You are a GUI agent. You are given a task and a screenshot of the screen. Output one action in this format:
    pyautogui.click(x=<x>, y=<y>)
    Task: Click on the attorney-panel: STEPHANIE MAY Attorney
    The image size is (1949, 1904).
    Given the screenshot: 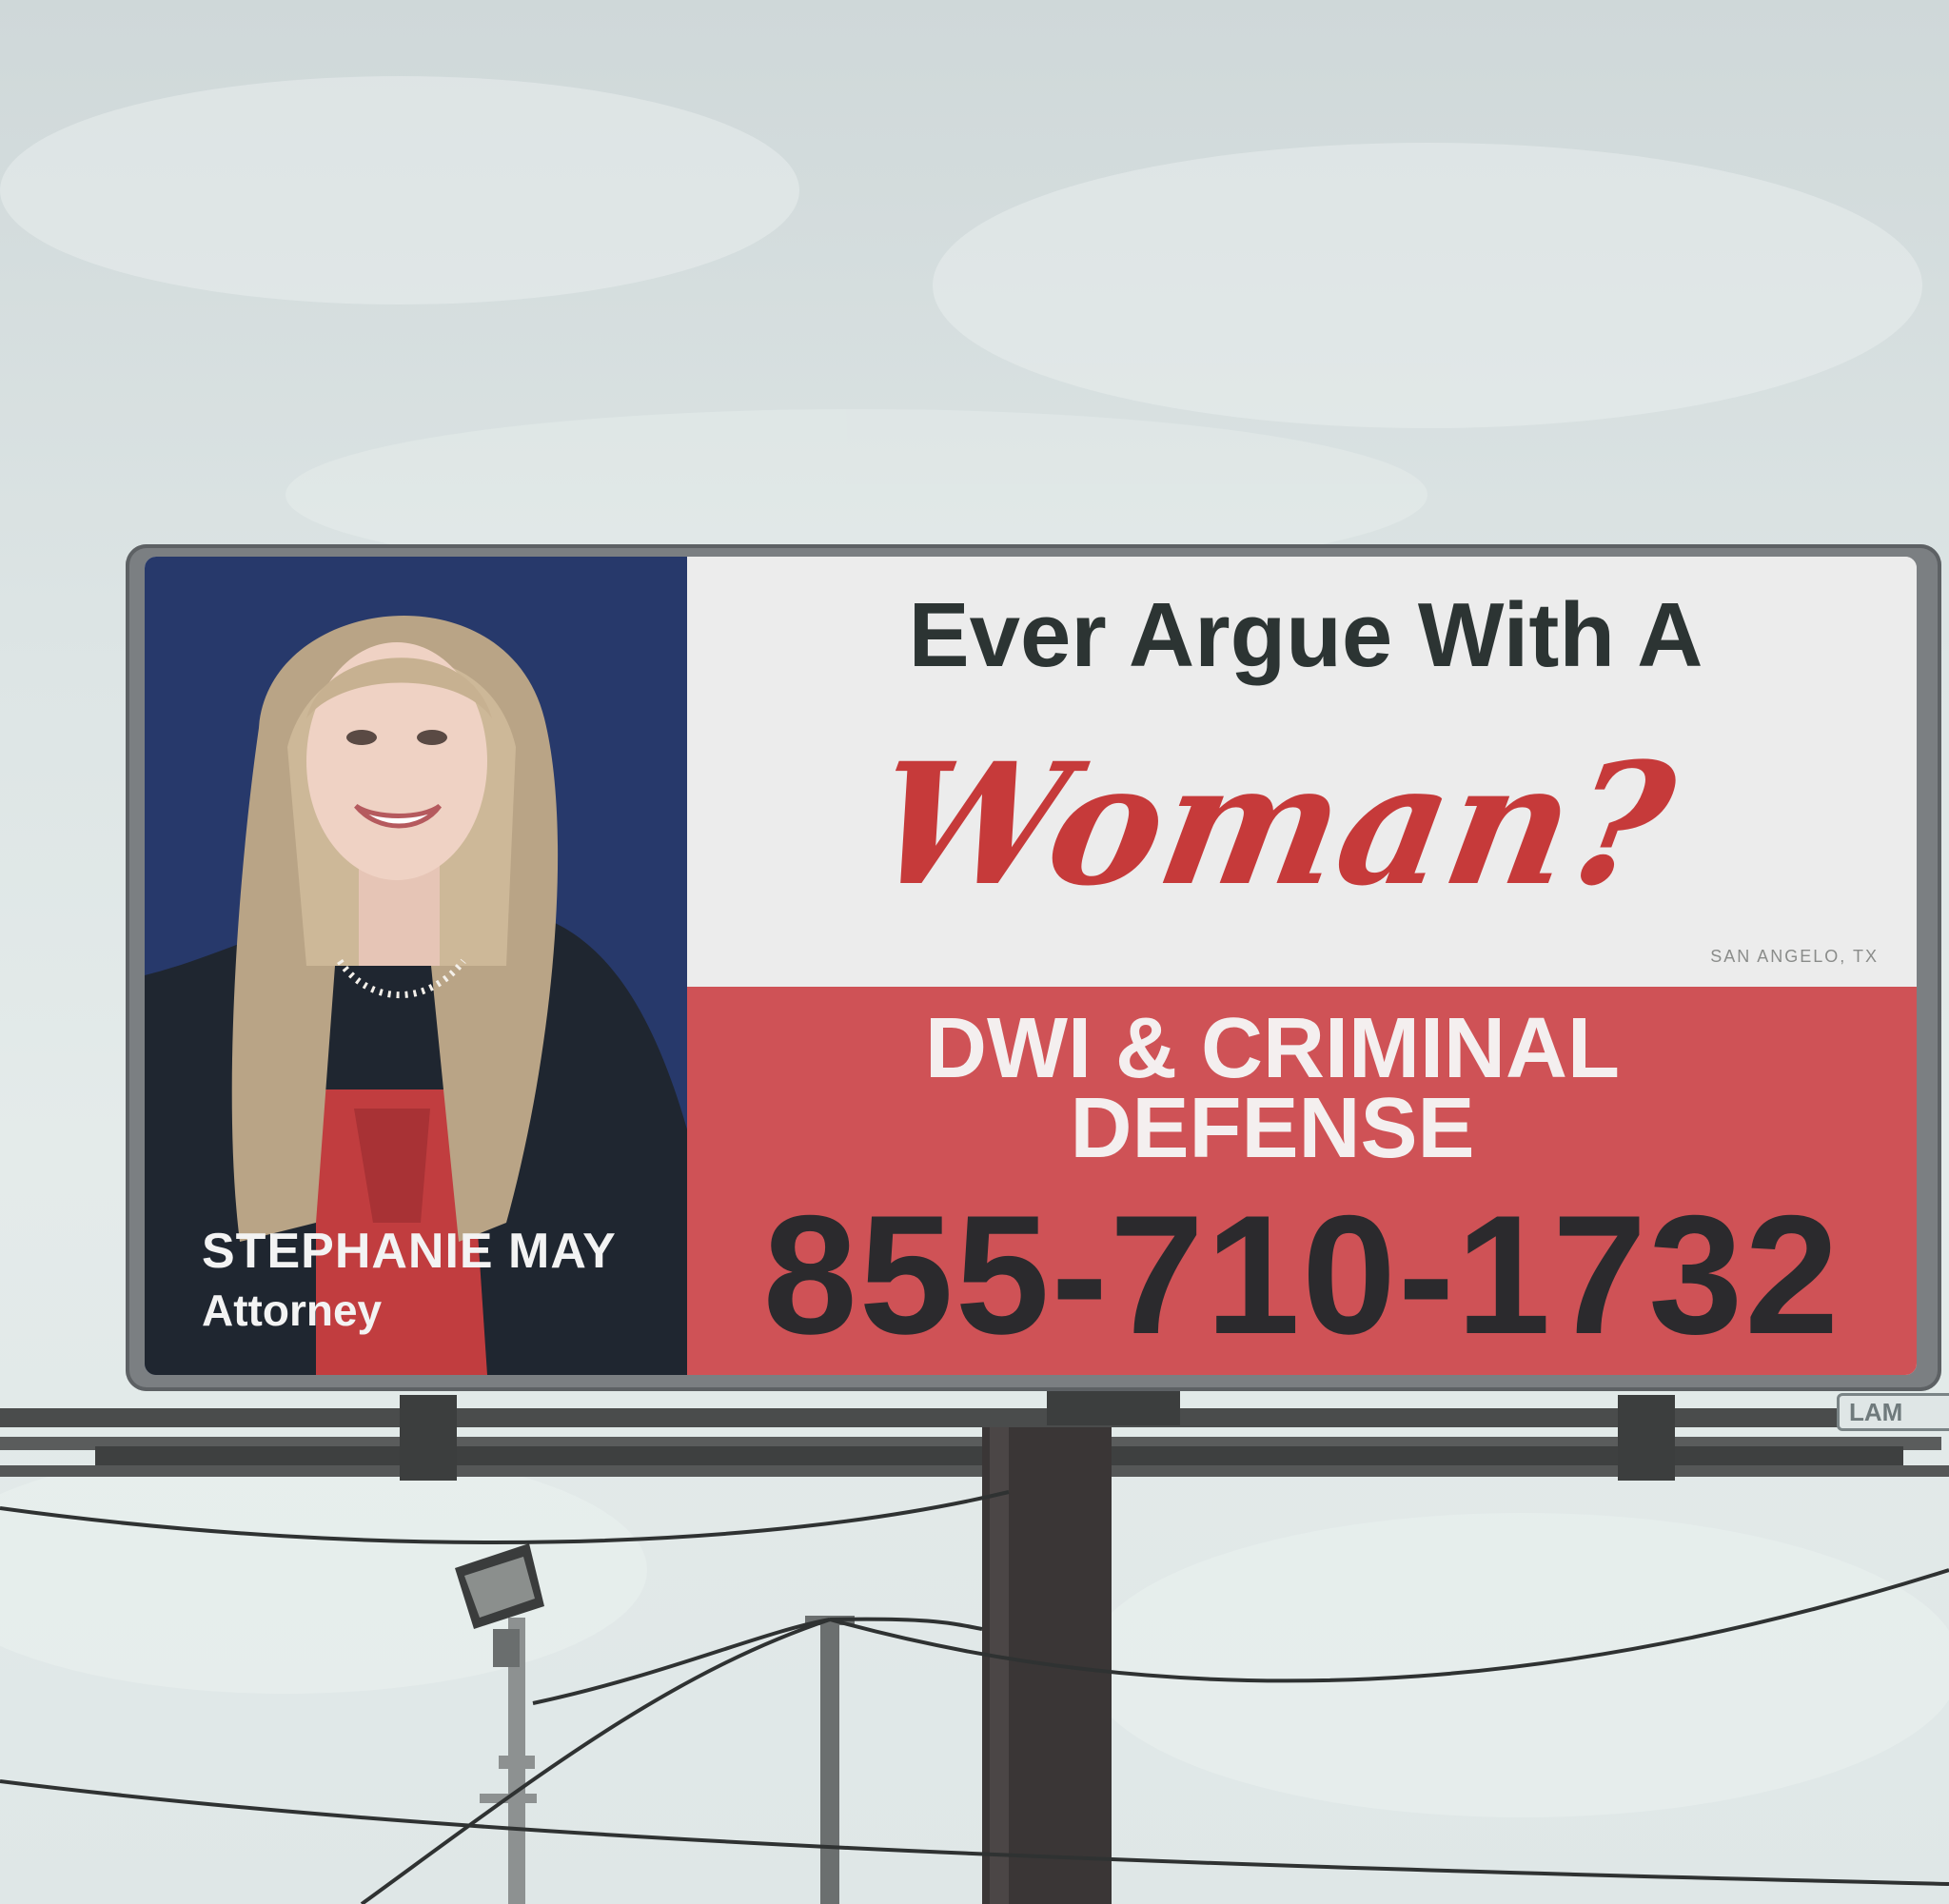 What is the action you would take?
    pyautogui.click(x=416, y=966)
    